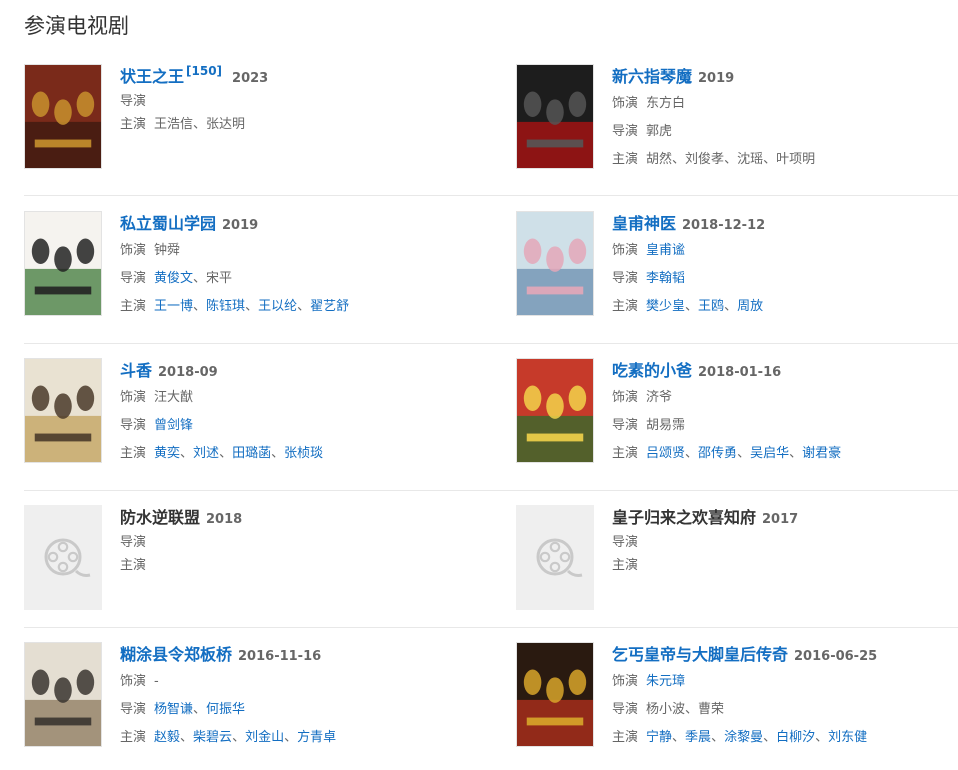 Image resolution: width=958 pixels, height=770 pixels. What do you see at coordinates (290, 102) in the screenshot?
I see `director-line: 导演` at bounding box center [290, 102].